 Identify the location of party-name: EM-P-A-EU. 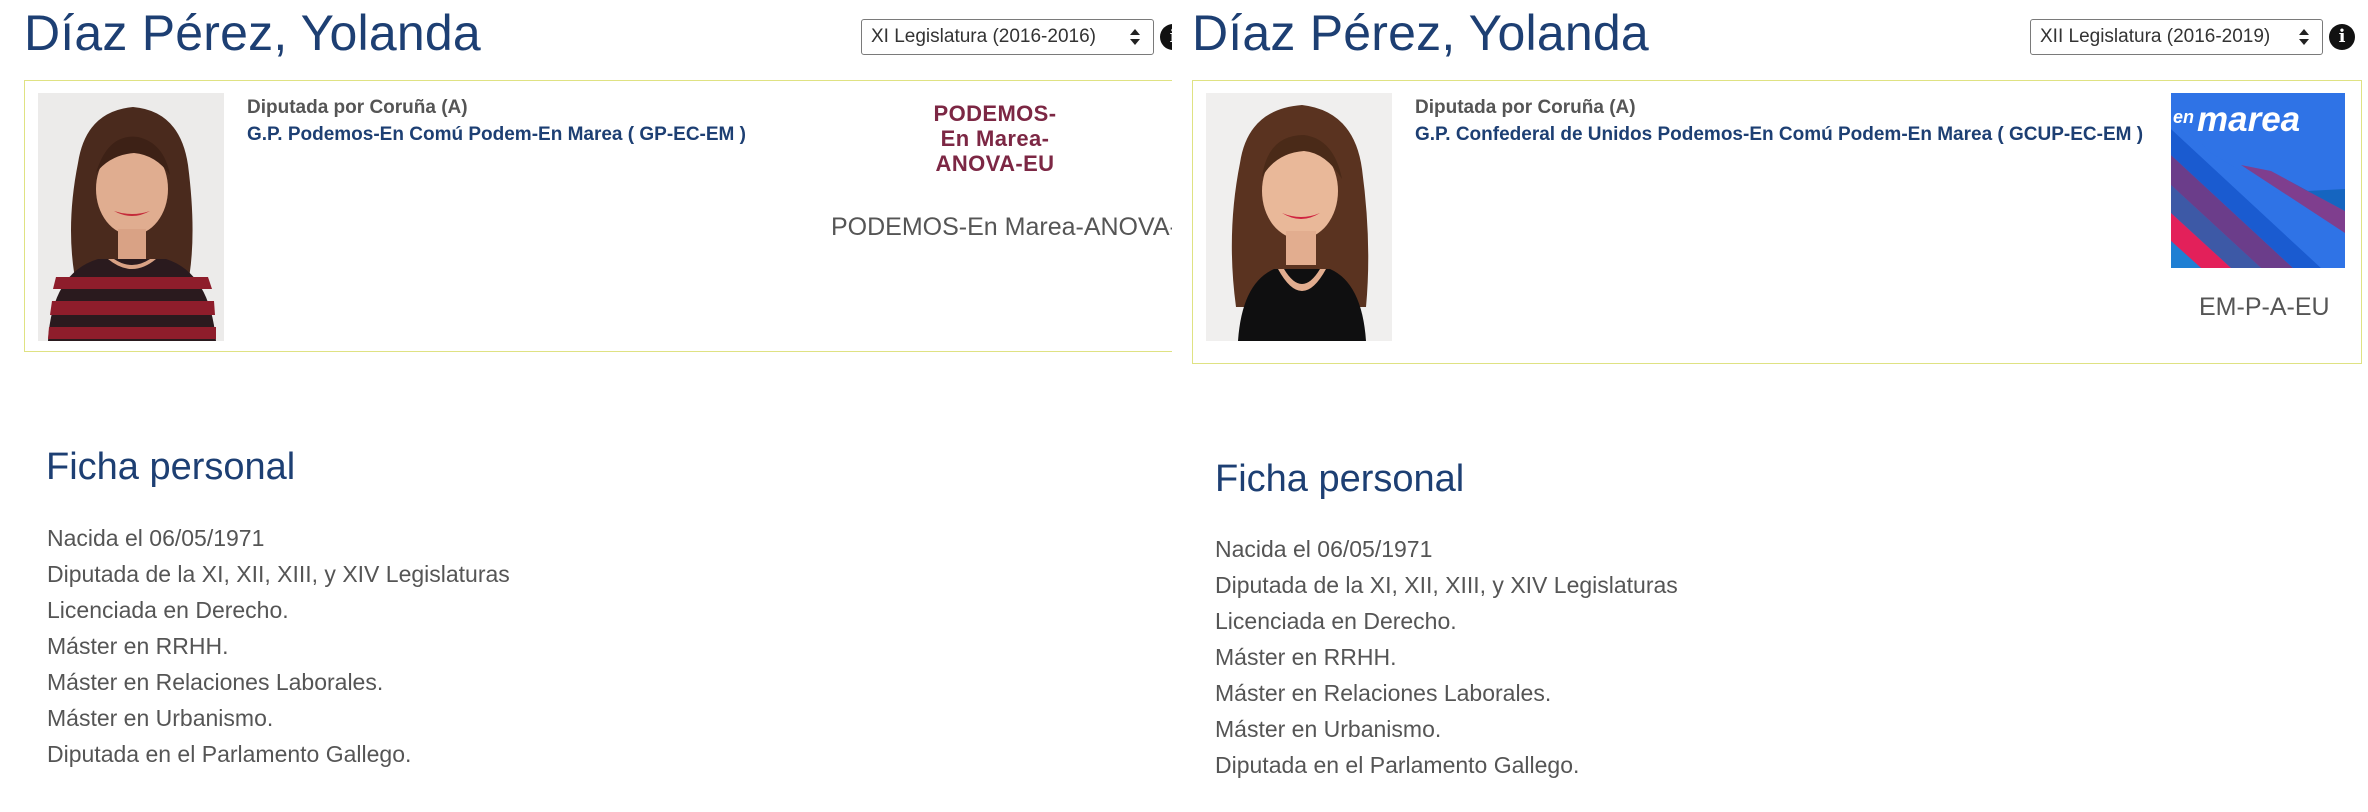
(2264, 307).